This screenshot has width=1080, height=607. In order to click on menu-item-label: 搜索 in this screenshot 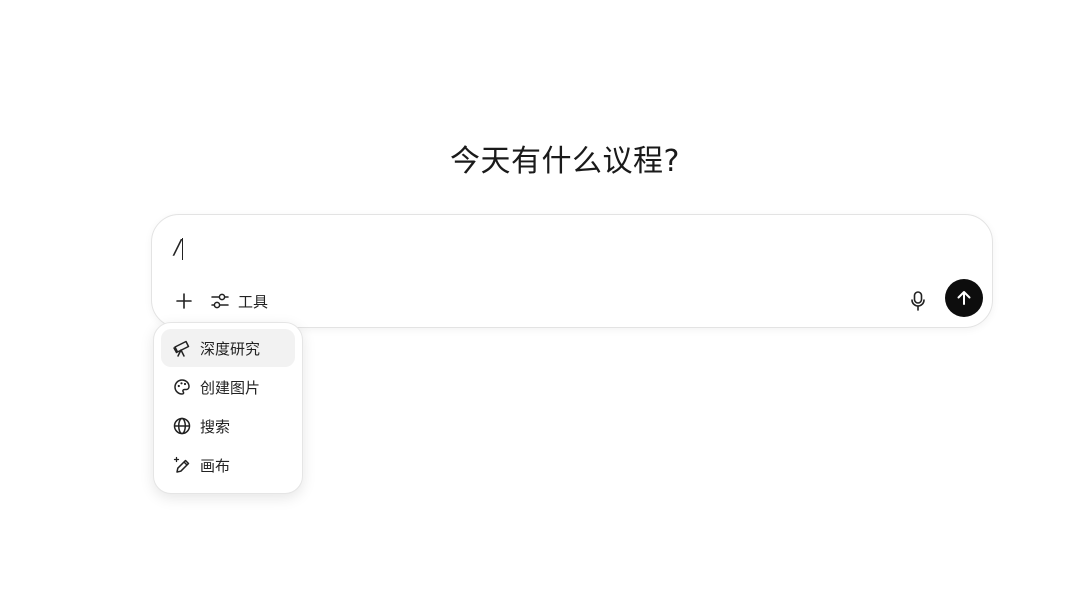, I will do `click(215, 426)`.